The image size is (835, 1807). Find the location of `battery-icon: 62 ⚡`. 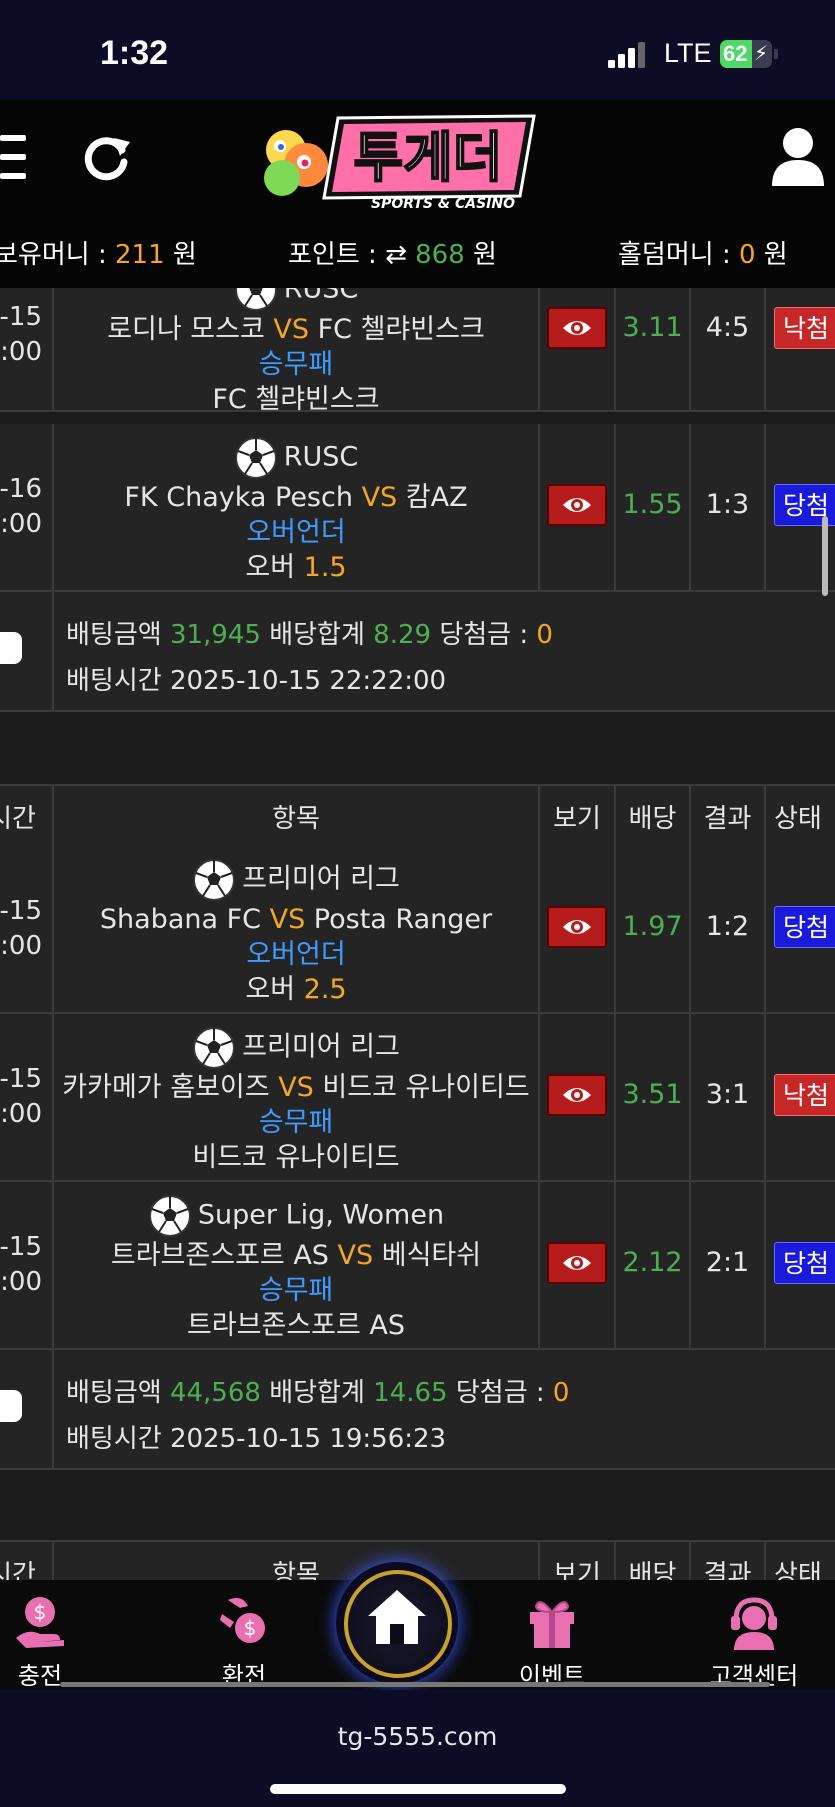

battery-icon: 62 ⚡ is located at coordinates (746, 54).